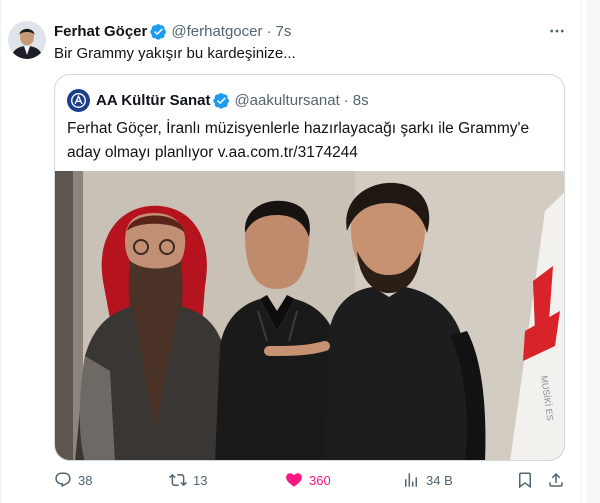  Describe the element at coordinates (525, 480) in the screenshot. I see `bookmark-icon` at that location.